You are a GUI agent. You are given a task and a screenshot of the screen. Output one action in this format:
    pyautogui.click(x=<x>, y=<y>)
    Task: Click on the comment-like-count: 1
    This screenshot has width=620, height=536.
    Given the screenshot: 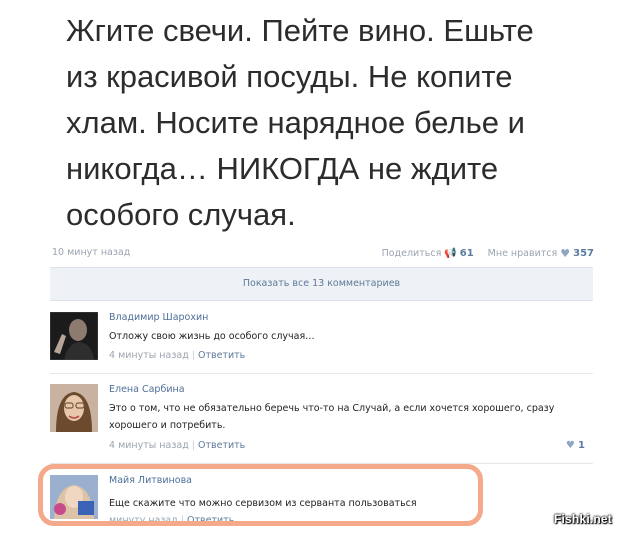 What is the action you would take?
    pyautogui.click(x=581, y=445)
    